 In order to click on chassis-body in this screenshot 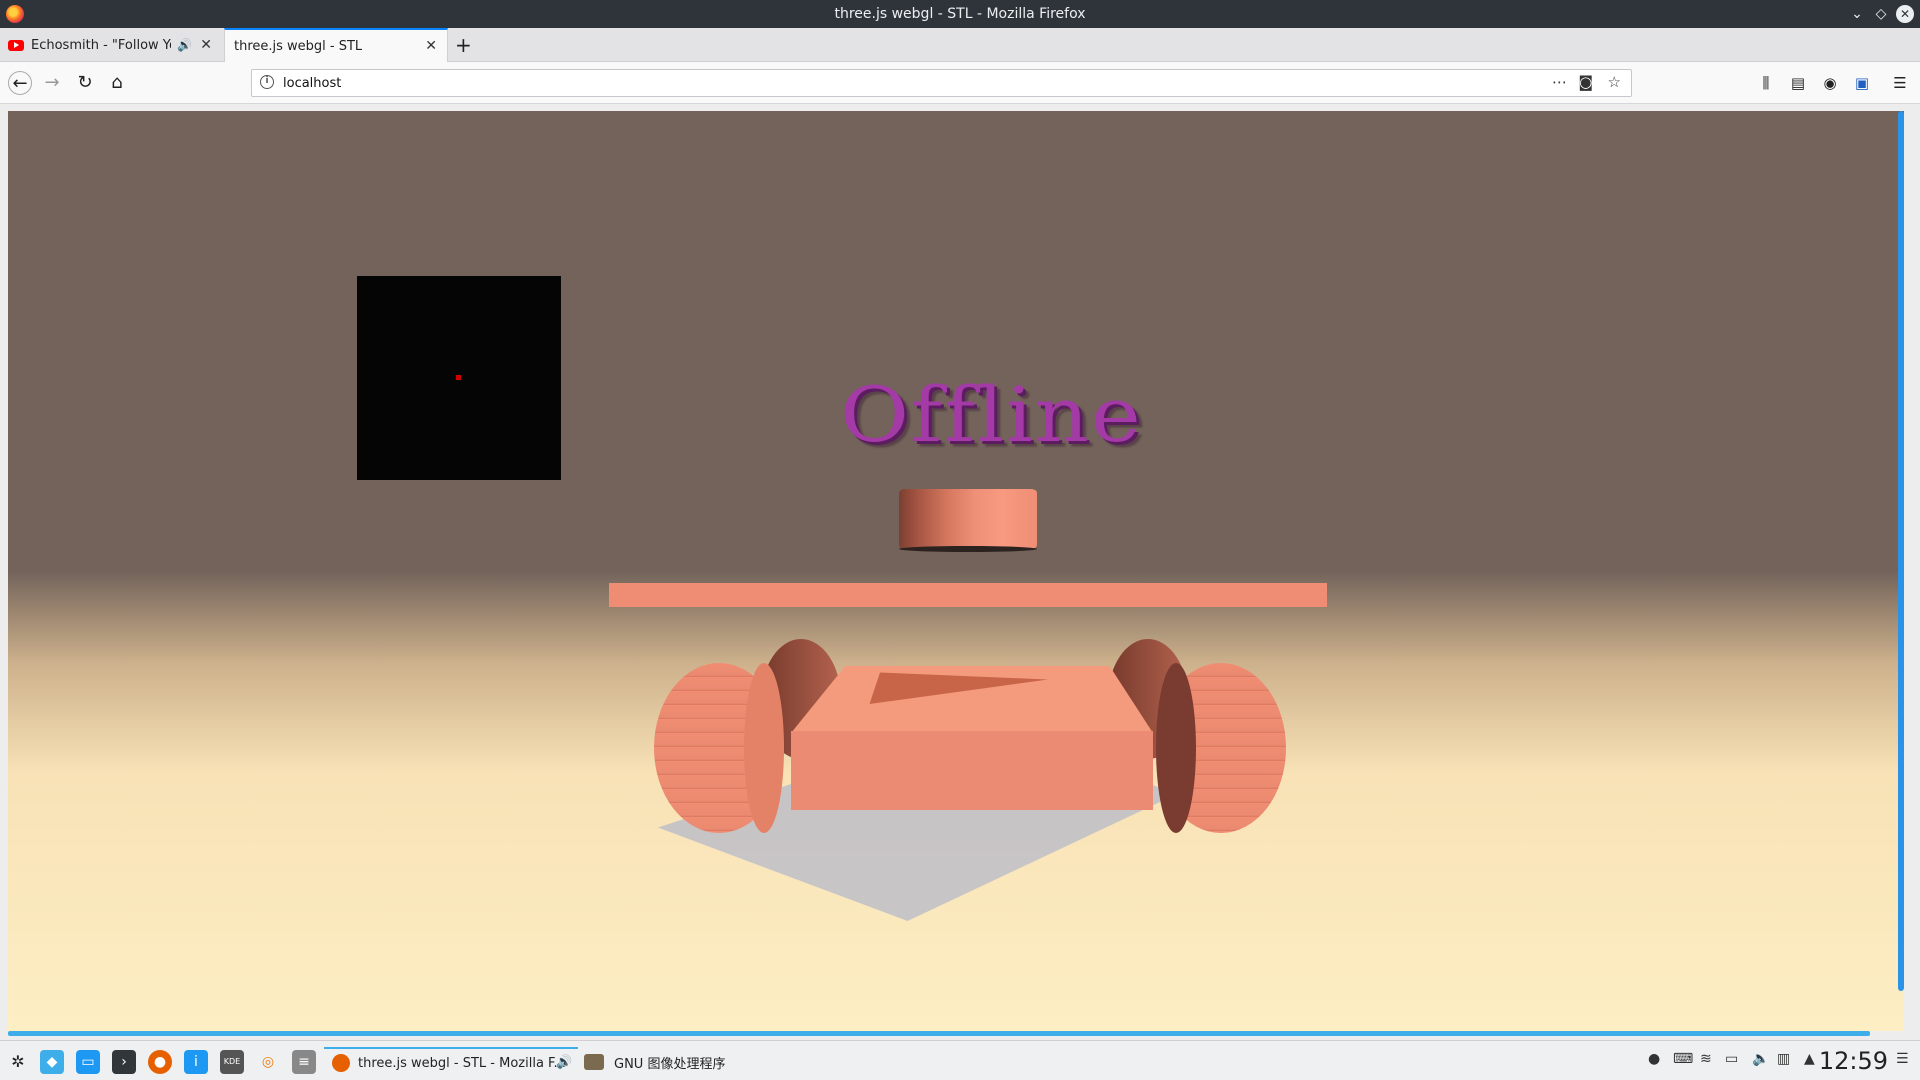, I will do `click(972, 770)`.